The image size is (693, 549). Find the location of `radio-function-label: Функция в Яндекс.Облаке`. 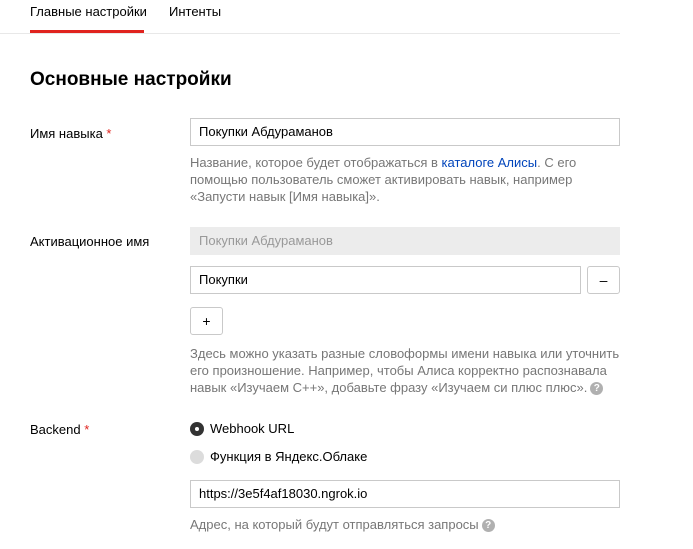

radio-function-label: Функция в Яндекс.Облаке is located at coordinates (289, 456).